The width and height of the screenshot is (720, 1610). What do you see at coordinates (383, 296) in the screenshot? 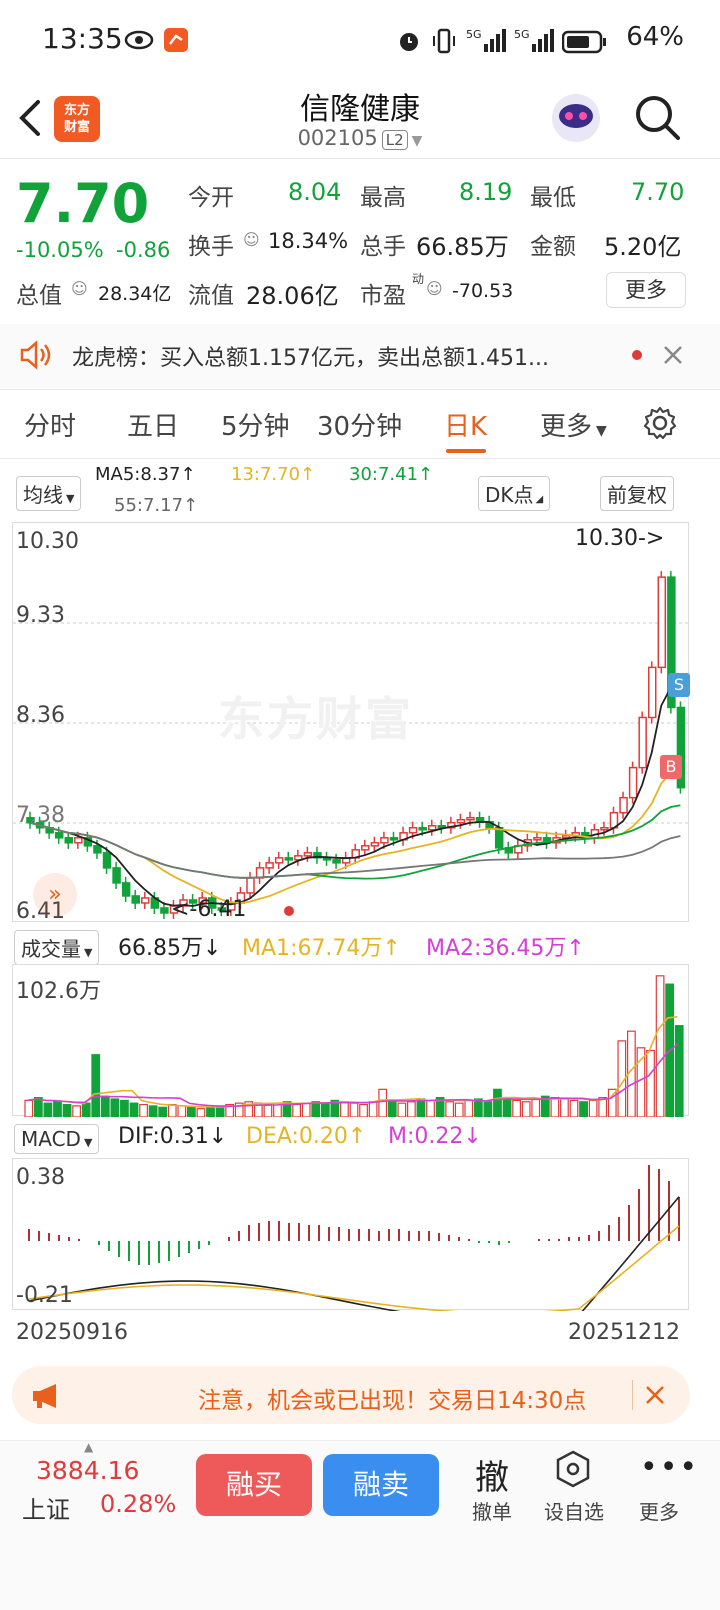
I see `pe-label: 市盈` at bounding box center [383, 296].